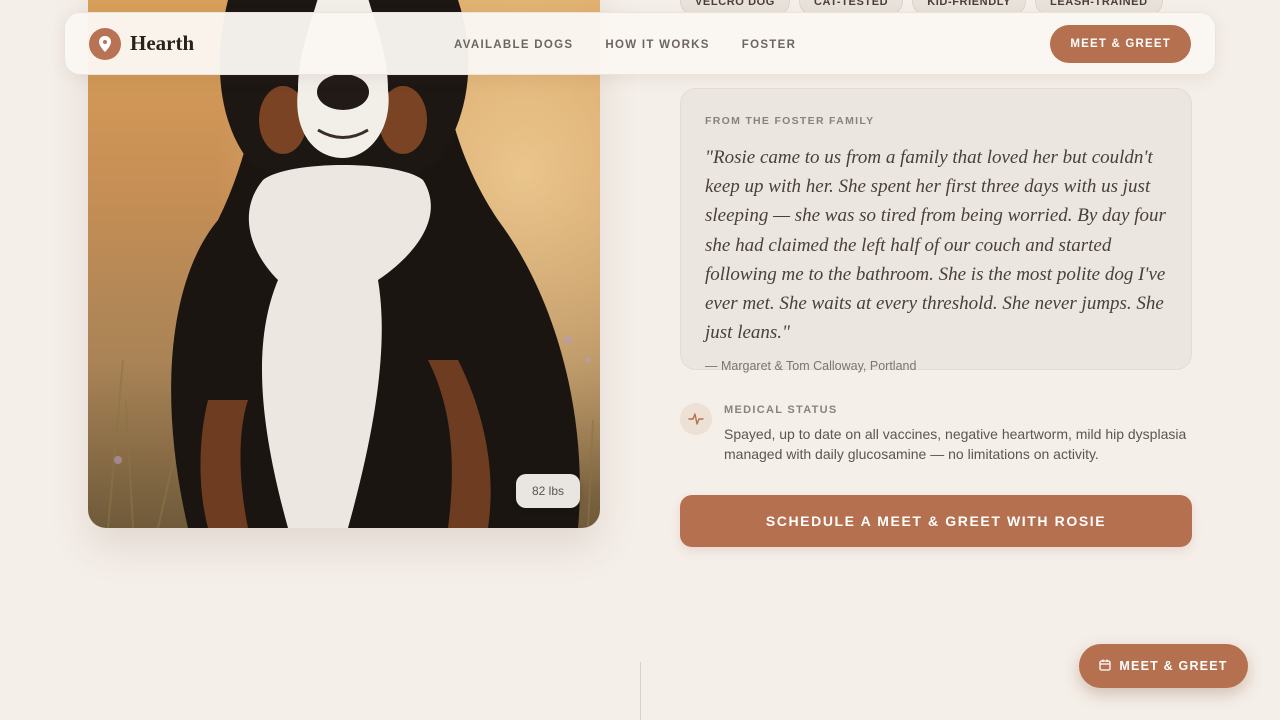 Image resolution: width=1280 pixels, height=720 pixels. What do you see at coordinates (162, 43) in the screenshot?
I see `brand-name: Hearth` at bounding box center [162, 43].